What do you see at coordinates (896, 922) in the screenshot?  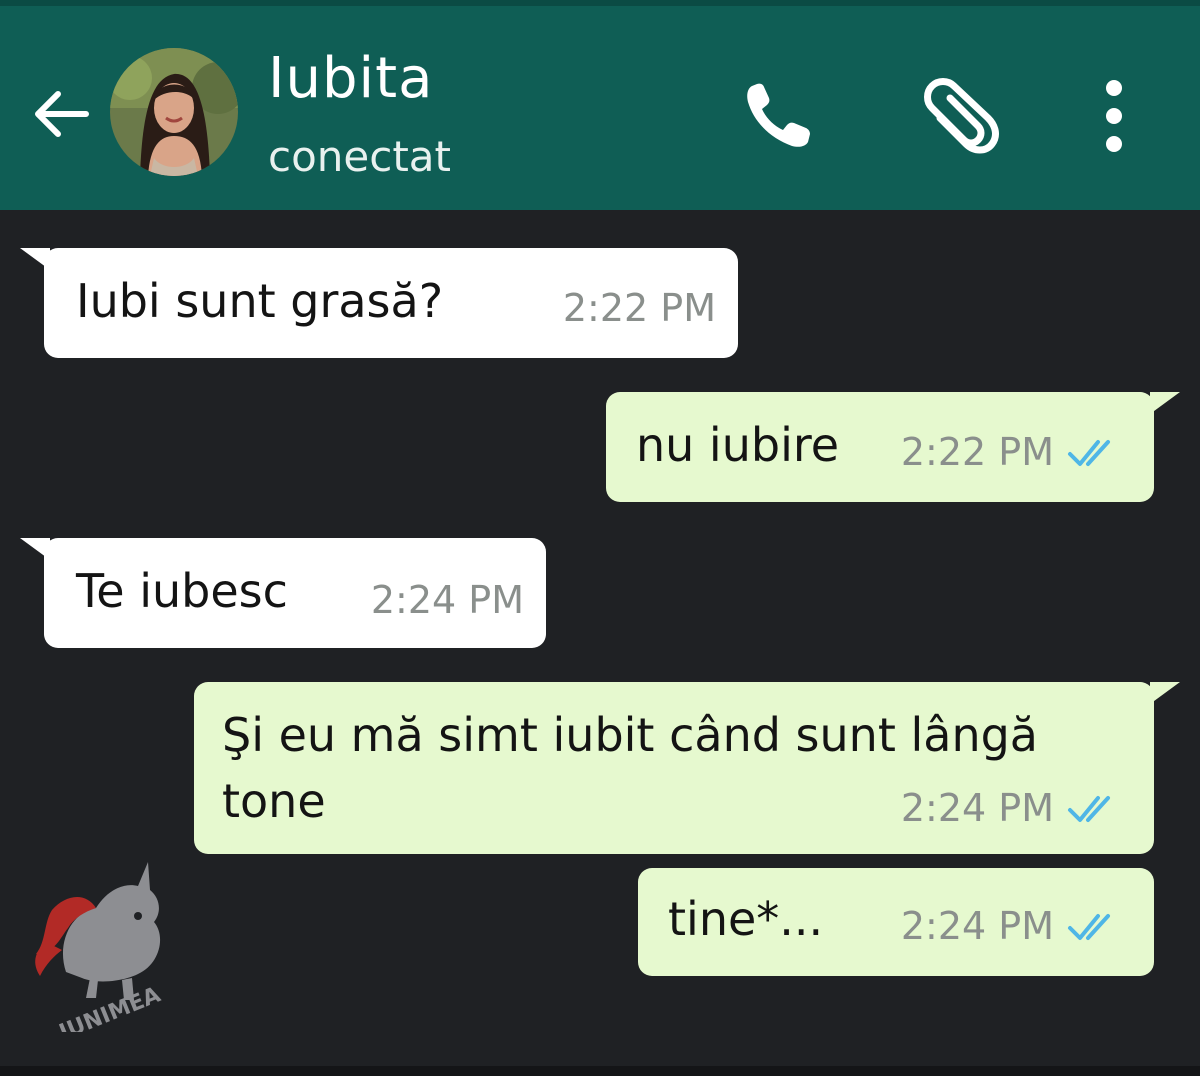 I see `message-bubble-outgoing: tine*... 2:24 PM` at bounding box center [896, 922].